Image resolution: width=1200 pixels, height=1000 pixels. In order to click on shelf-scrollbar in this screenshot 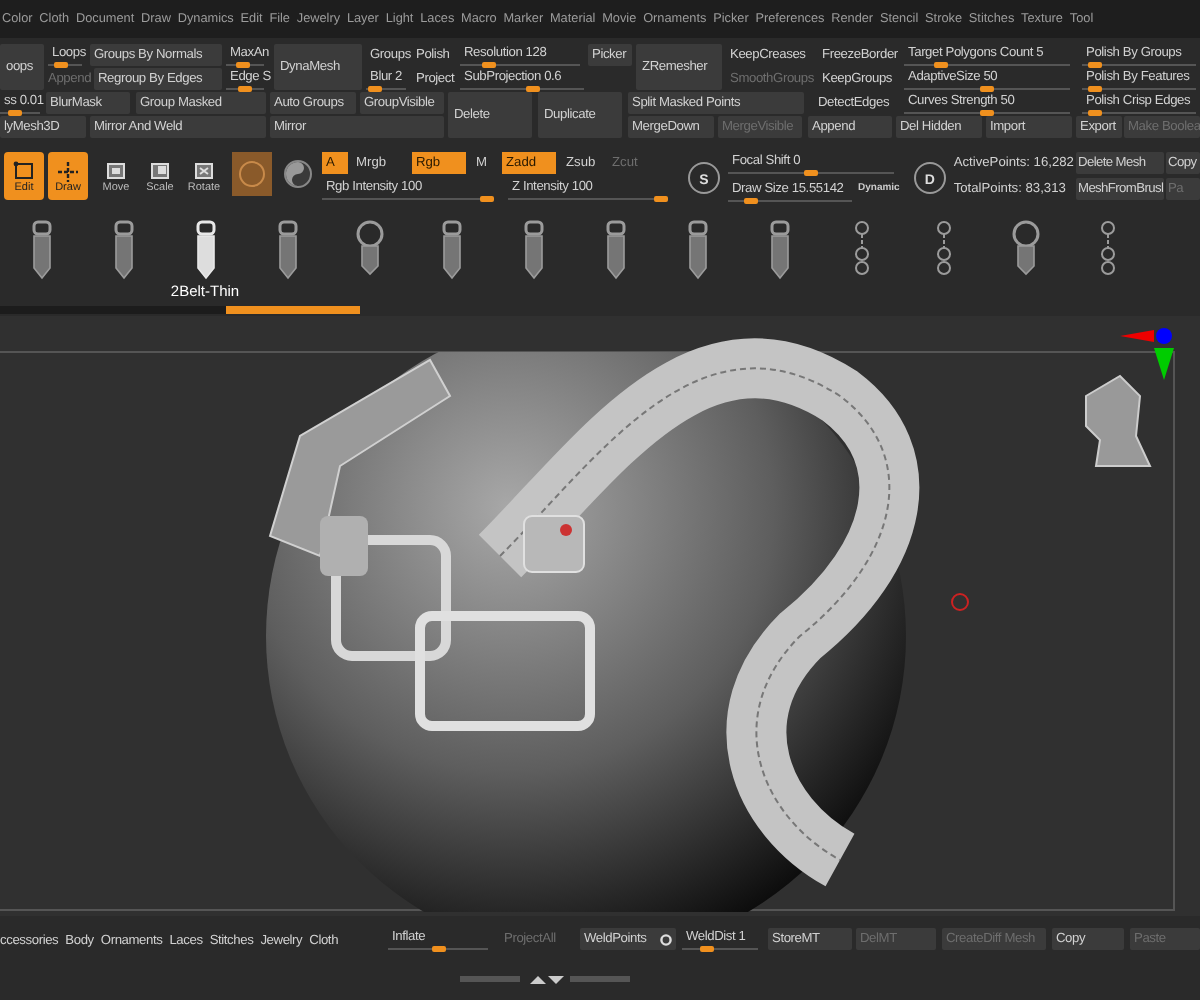, I will do `click(180, 310)`.